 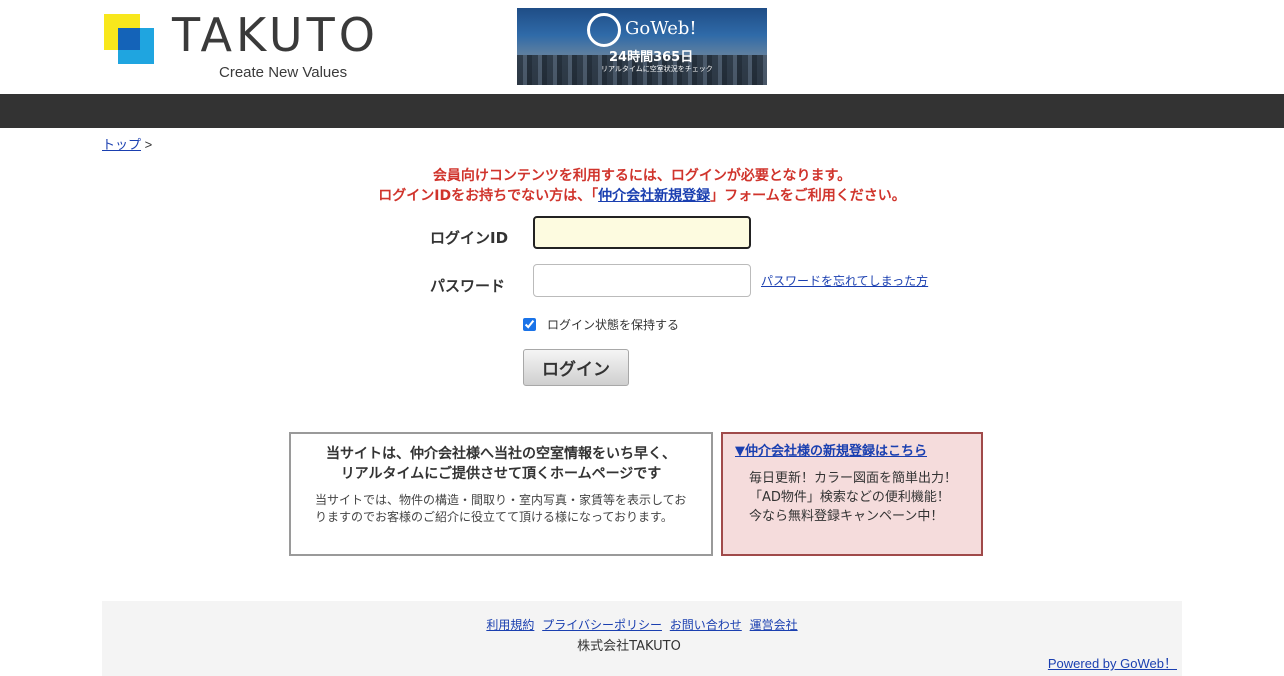 I want to click on register-feature-2: 「AD物件」検索などの便利機能！, so click(x=849, y=497).